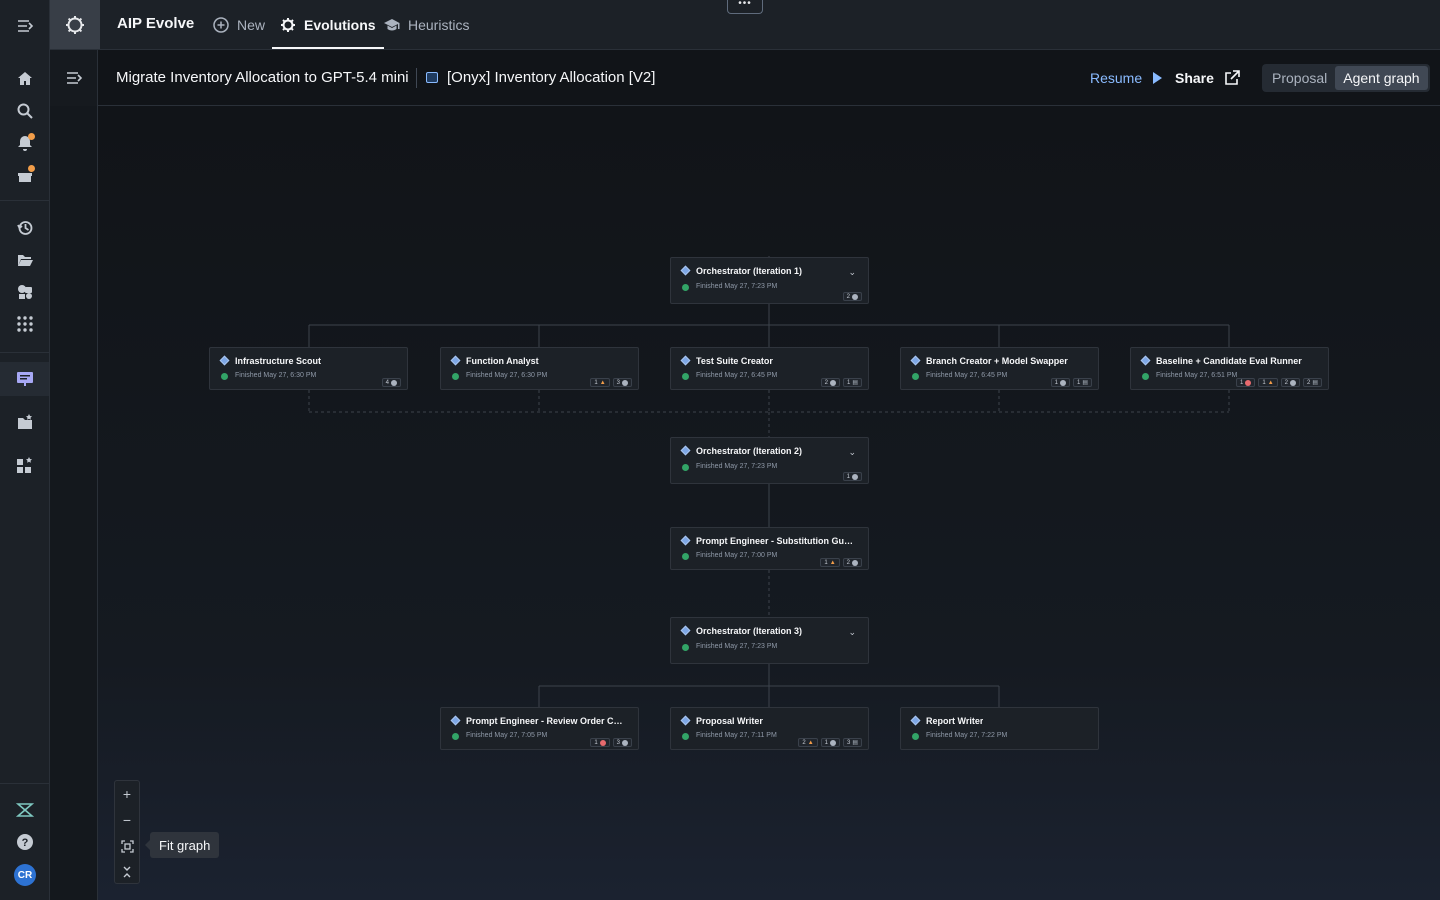  Describe the element at coordinates (25, 842) in the screenshot. I see `help-icon: ?` at that location.